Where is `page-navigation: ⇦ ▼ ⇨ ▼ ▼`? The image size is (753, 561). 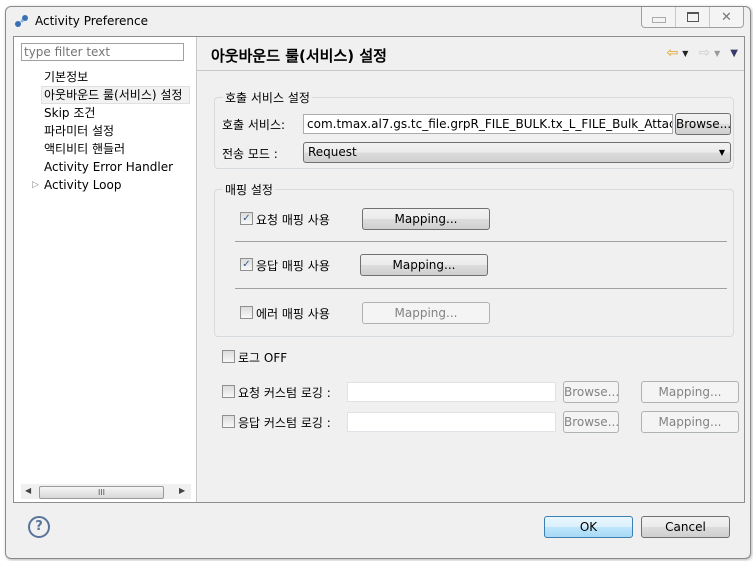
page-navigation: ⇦ ▼ ⇨ ▼ ▼ is located at coordinates (702, 53).